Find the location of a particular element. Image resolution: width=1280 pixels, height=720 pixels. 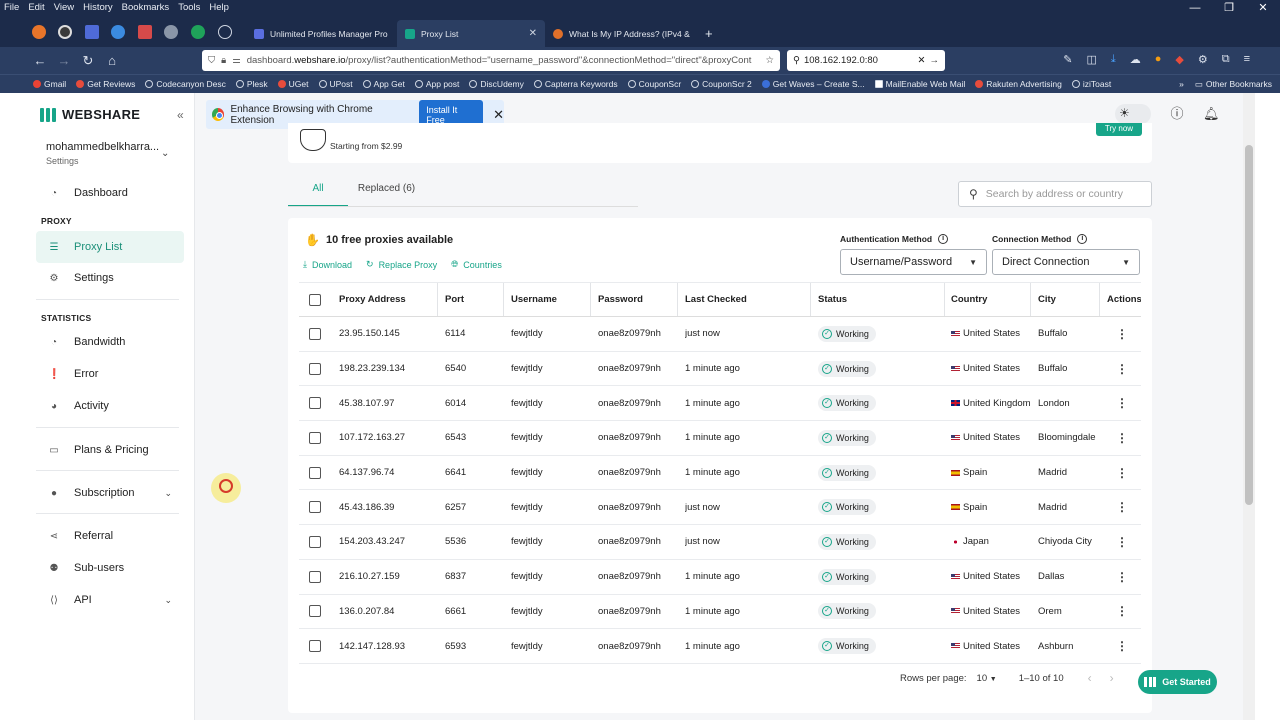

menu-view: View is located at coordinates (64, 7).